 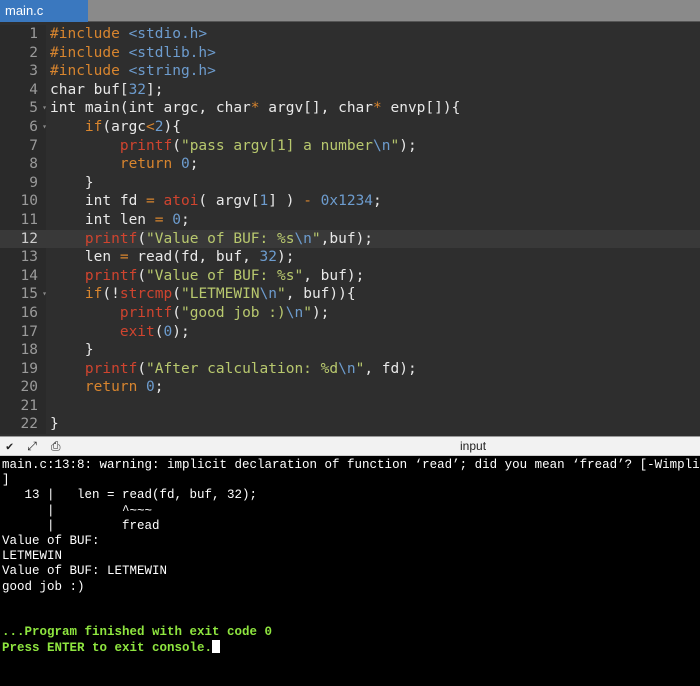 I want to click on code-line: 7 printf("pass argv[1] a number\n");, so click(x=350, y=146).